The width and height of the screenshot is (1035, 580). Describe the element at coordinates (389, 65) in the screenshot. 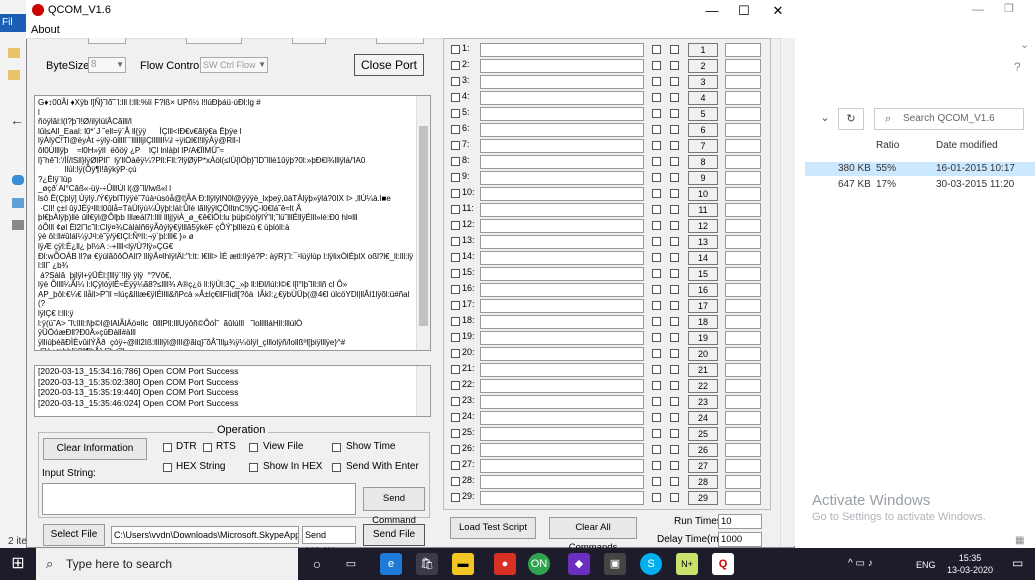

I see `close-port-button: Close Port` at that location.